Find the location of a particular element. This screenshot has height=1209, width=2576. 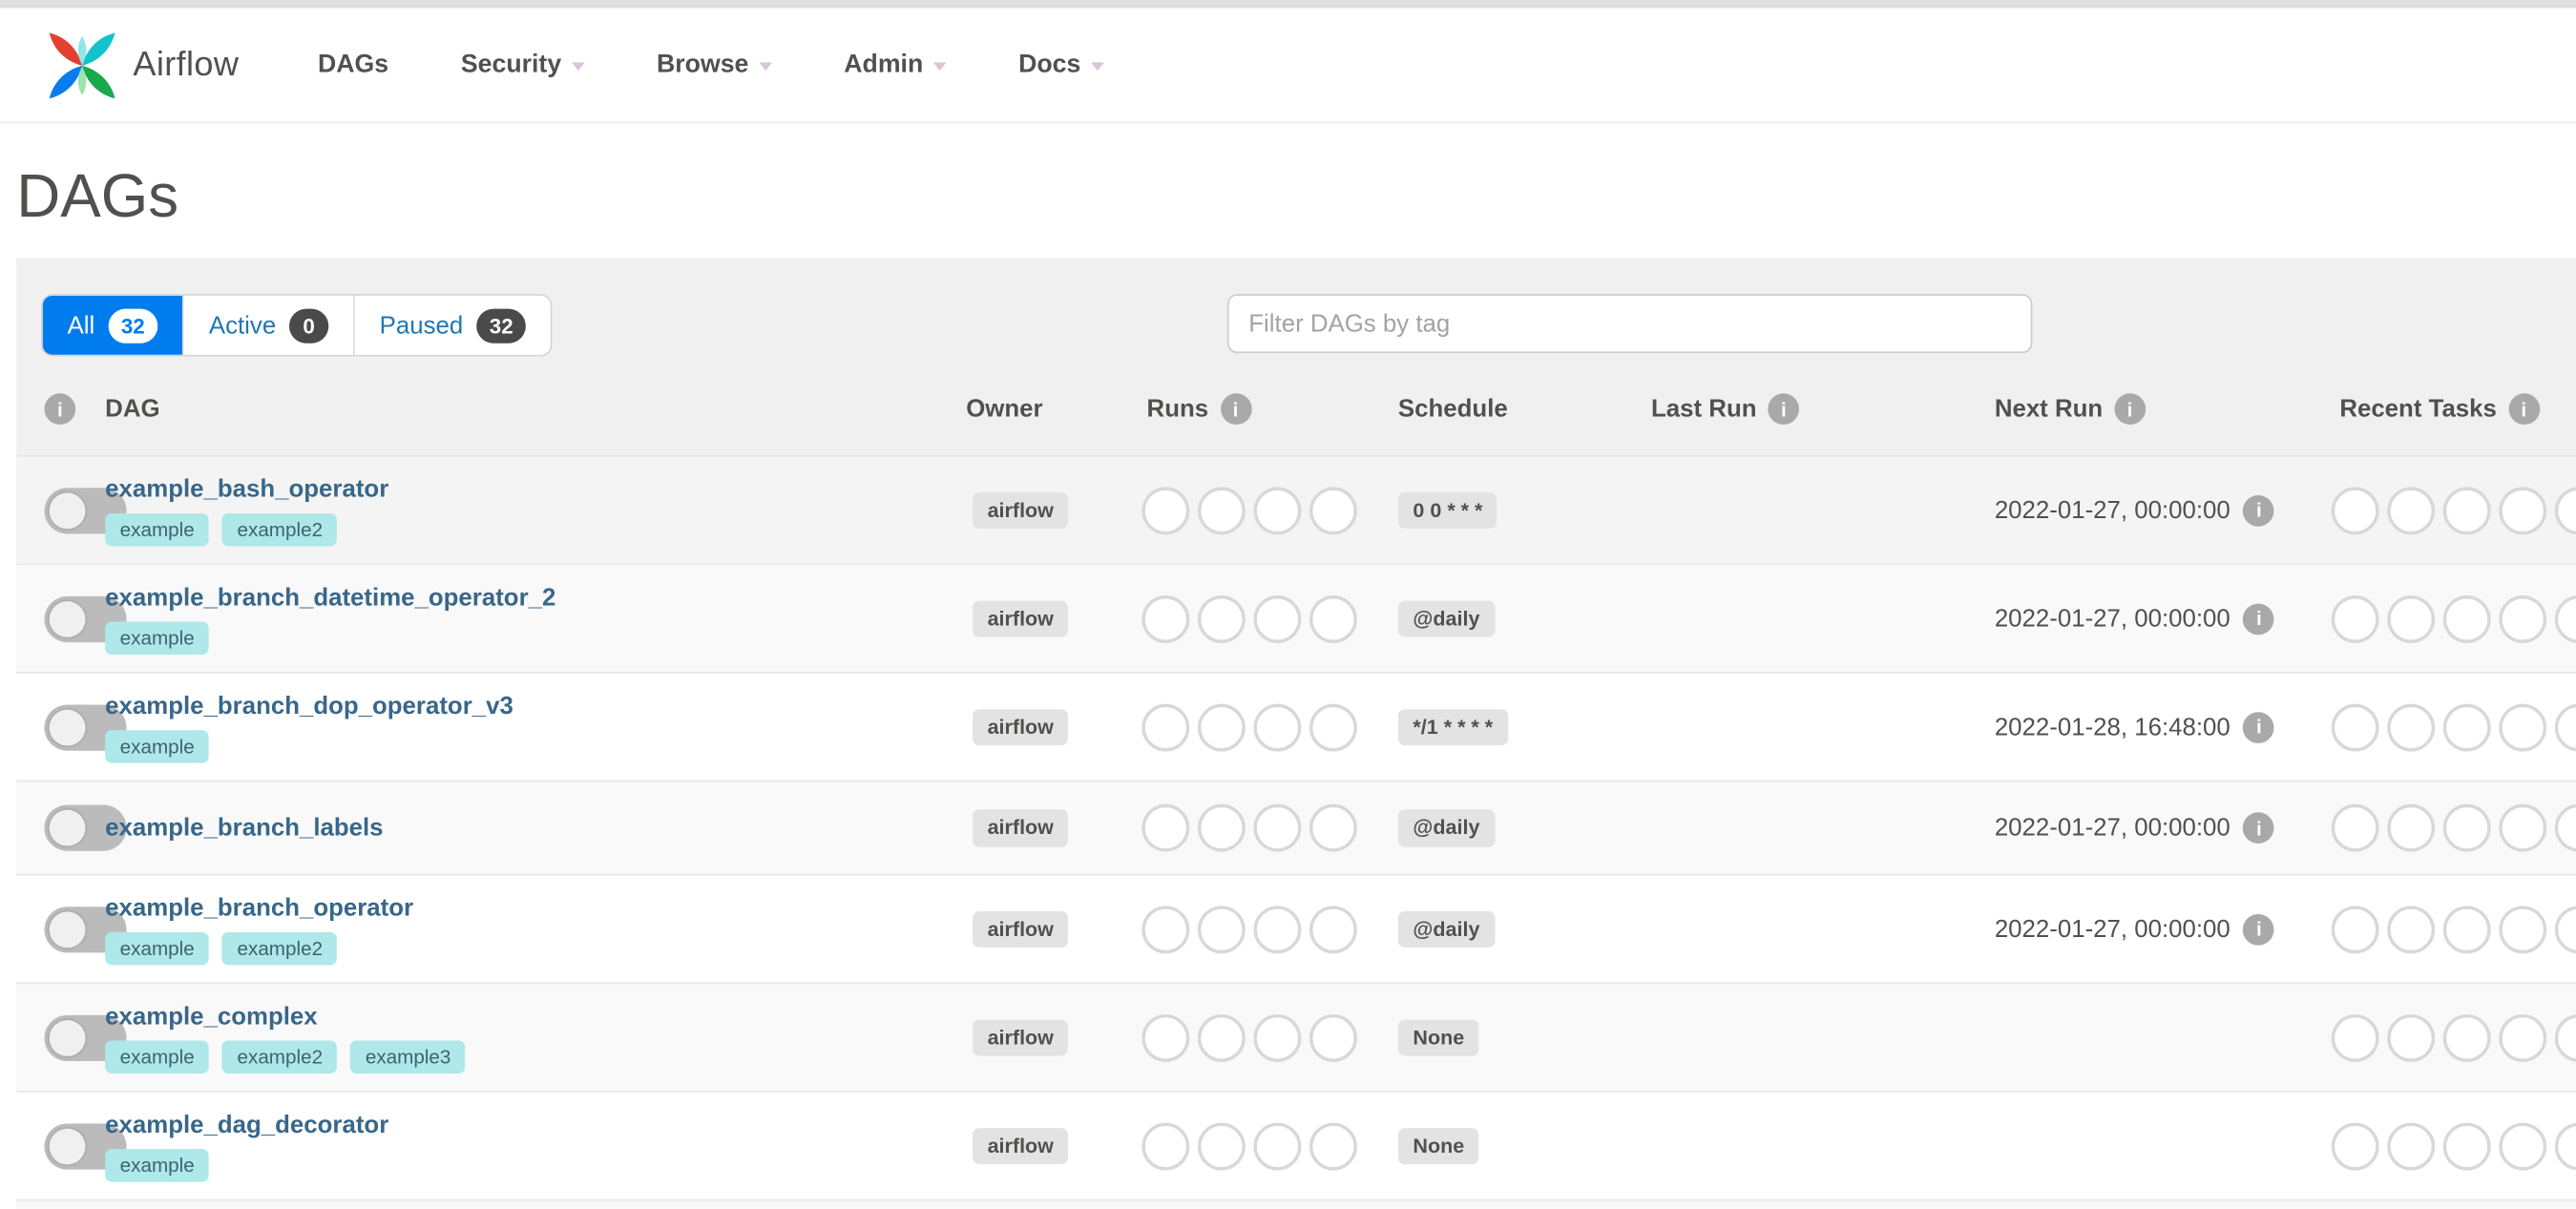

dag-name-link: example_branch_datetime_operator_2 is located at coordinates (330, 598).